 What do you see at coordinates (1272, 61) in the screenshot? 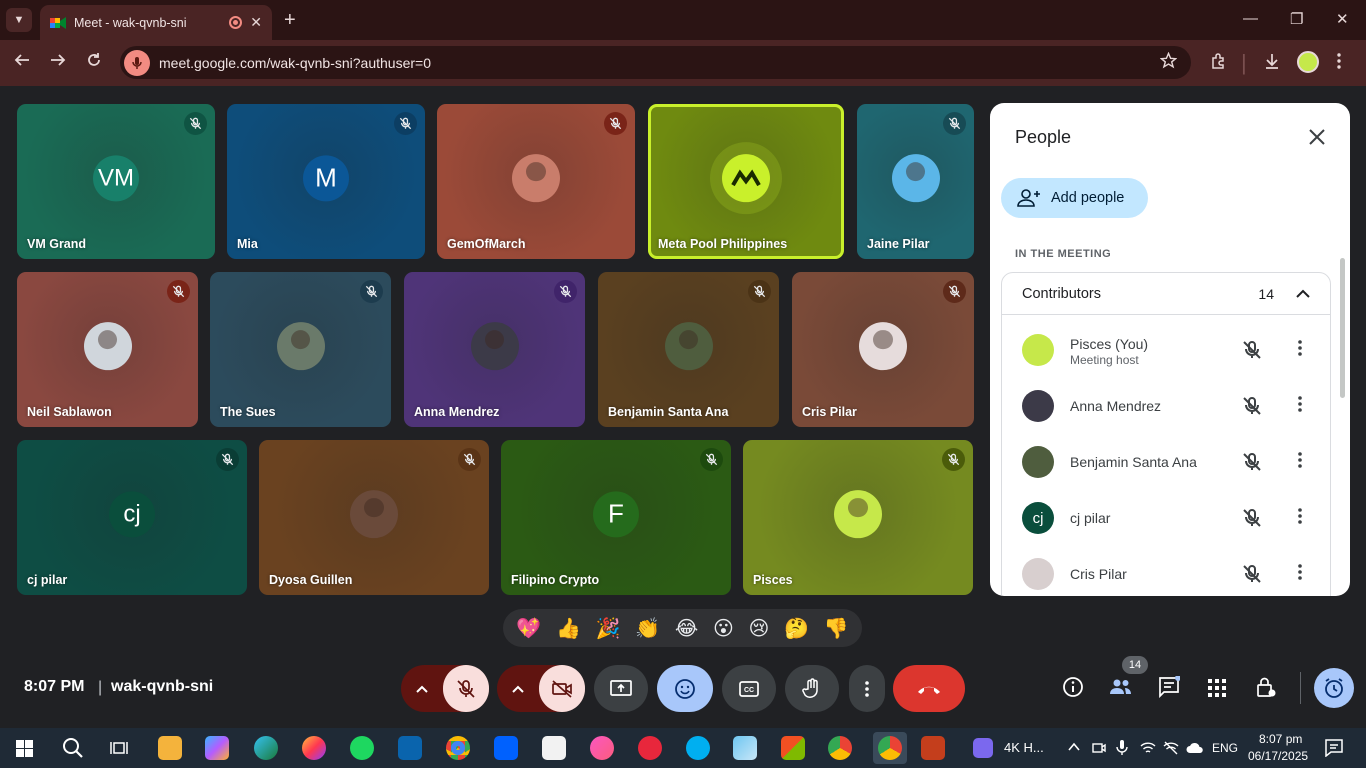
I see `download-icon` at bounding box center [1272, 61].